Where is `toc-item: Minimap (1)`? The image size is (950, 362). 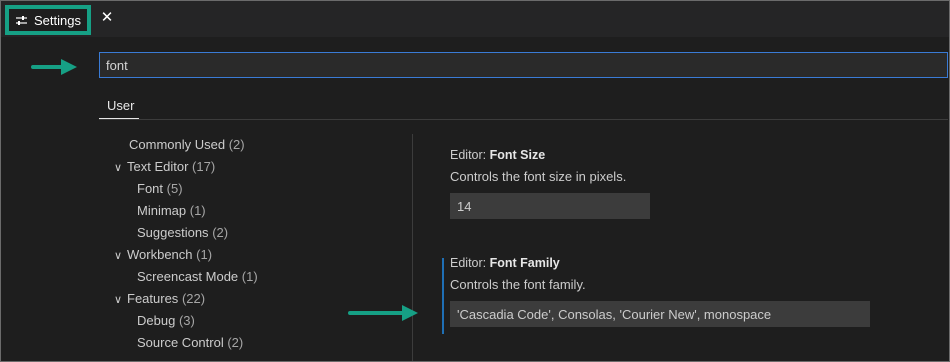
toc-item: Minimap (1) is located at coordinates (171, 211).